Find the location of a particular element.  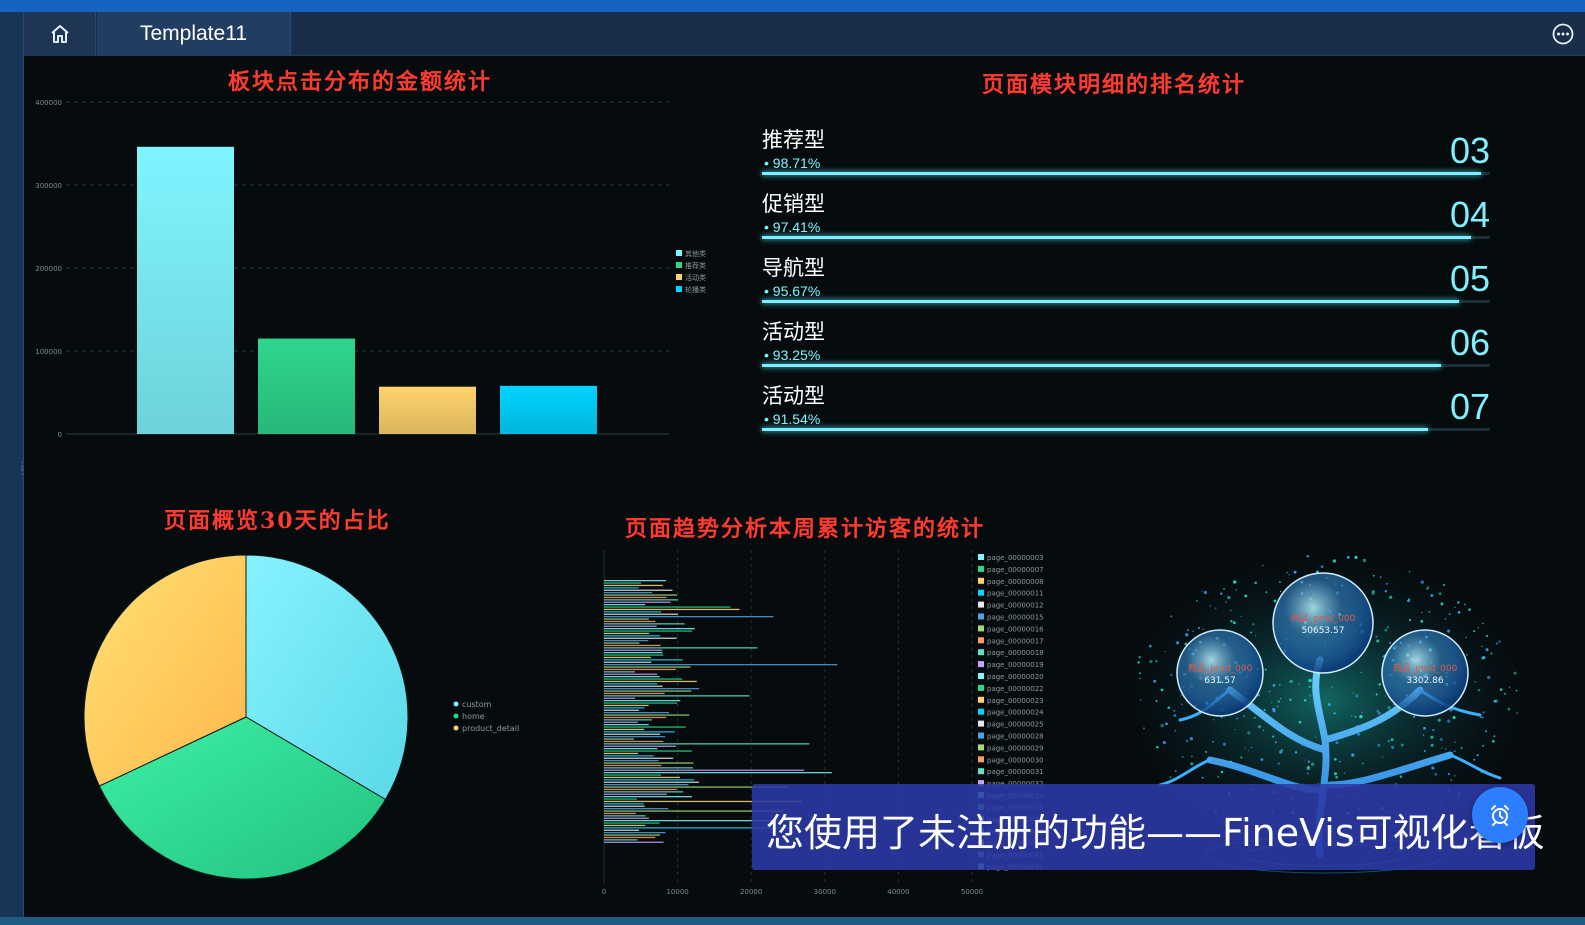

bar-轮播类 is located at coordinates (548, 409).